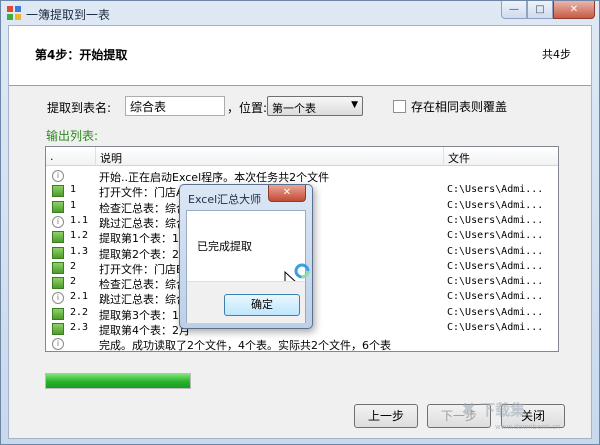 Image resolution: width=600 pixels, height=445 pixels. What do you see at coordinates (354, 105) in the screenshot?
I see `chevron-down-icon: ▼` at bounding box center [354, 105].